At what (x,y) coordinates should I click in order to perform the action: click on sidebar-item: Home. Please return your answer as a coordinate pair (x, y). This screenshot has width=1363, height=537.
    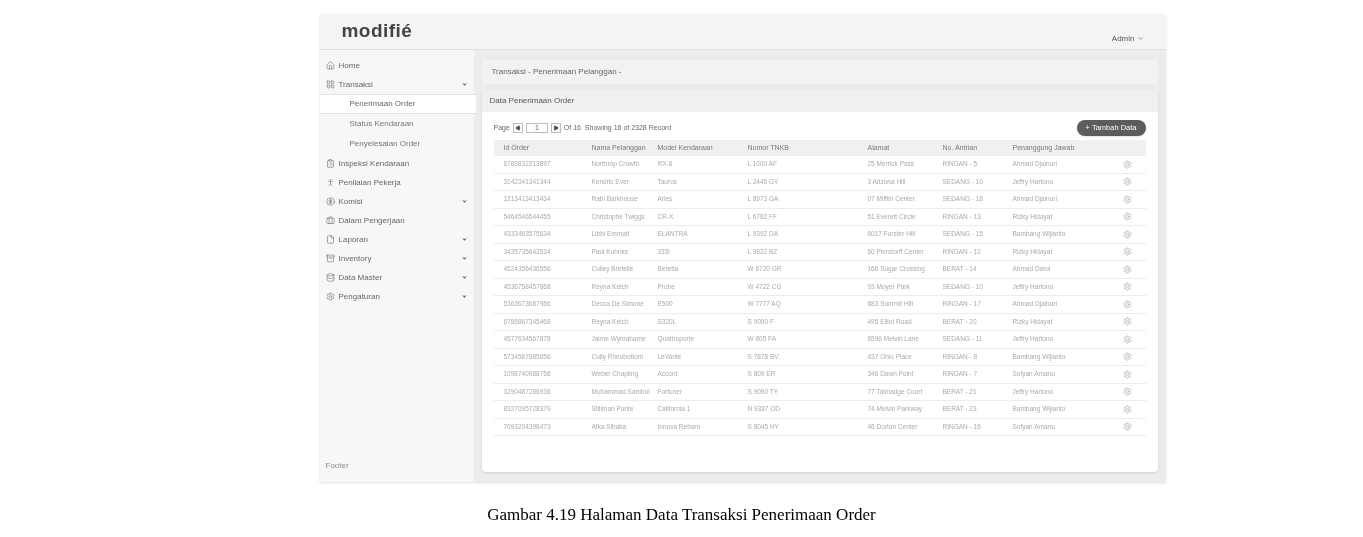
    Looking at the image, I should click on (396, 65).